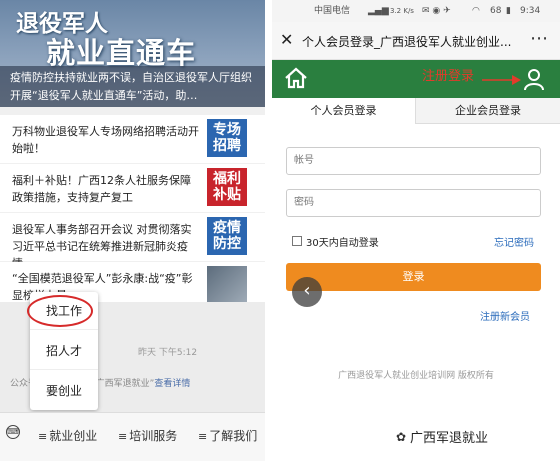 The width and height of the screenshot is (560, 461). I want to click on browser-titlebar: ✕ 个人会员登录_广西退役军人就业创业... ⋯, so click(416, 41).